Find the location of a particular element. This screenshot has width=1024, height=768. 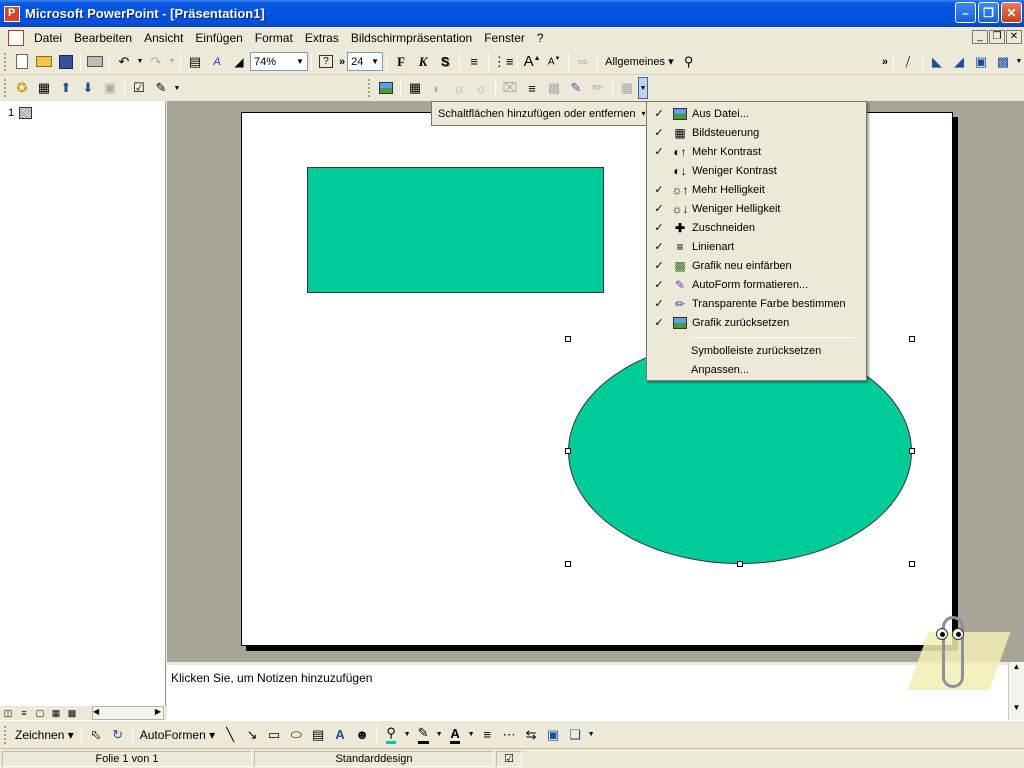

insert-new-slide-button: ▤ is located at coordinates (195, 62).